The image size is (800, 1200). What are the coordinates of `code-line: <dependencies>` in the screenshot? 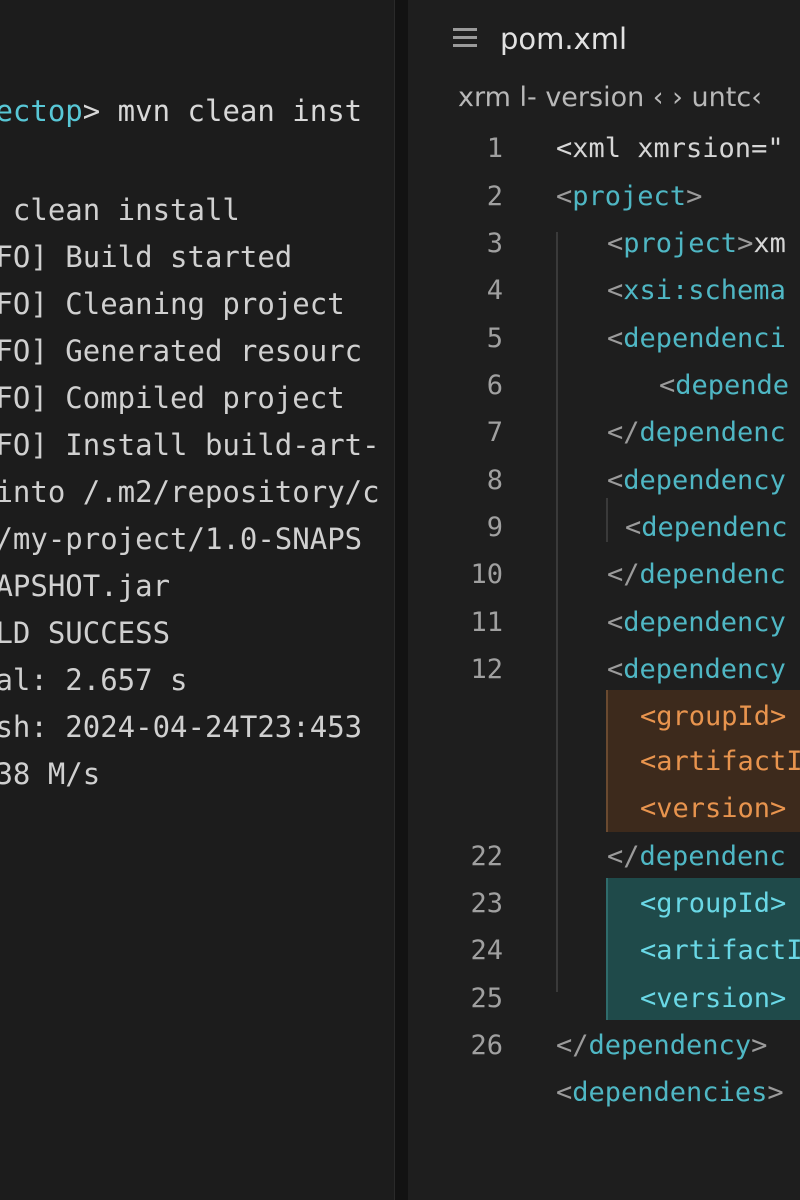 It's located at (670, 1092).